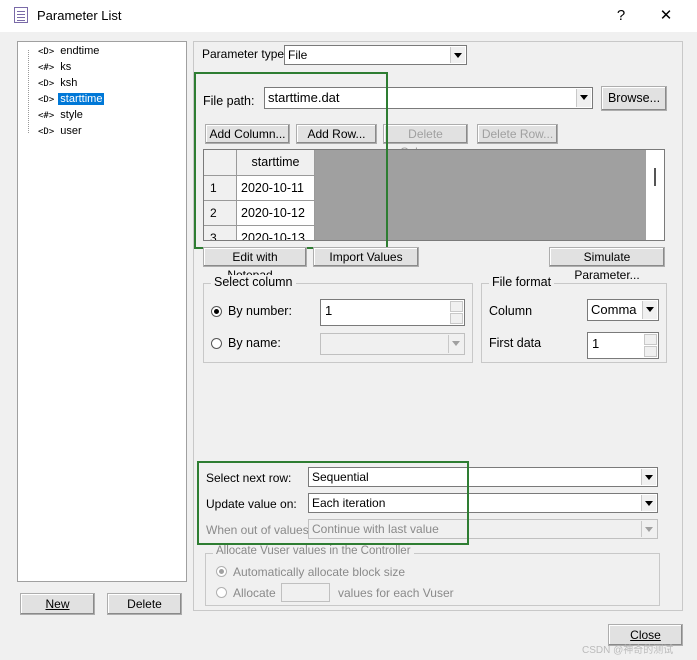  Describe the element at coordinates (253, 282) in the screenshot. I see `select-column-title: Select column` at that location.